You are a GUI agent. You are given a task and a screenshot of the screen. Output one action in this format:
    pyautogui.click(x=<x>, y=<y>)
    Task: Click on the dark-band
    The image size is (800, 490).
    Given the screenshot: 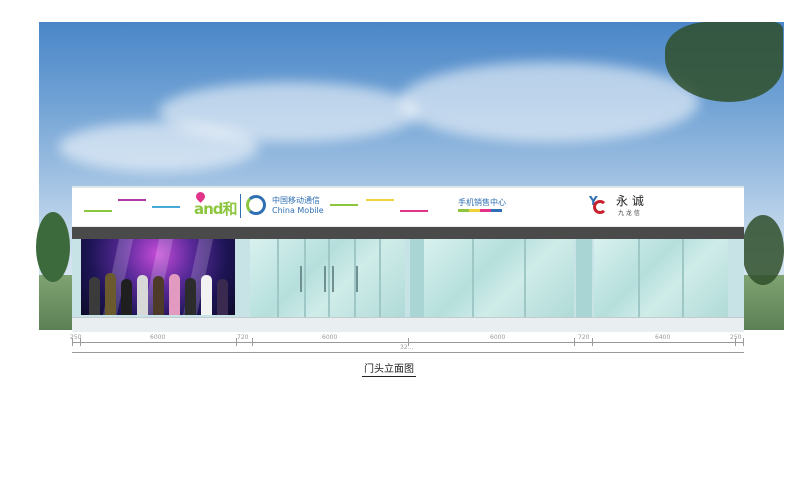 What is the action you would take?
    pyautogui.click(x=408, y=233)
    